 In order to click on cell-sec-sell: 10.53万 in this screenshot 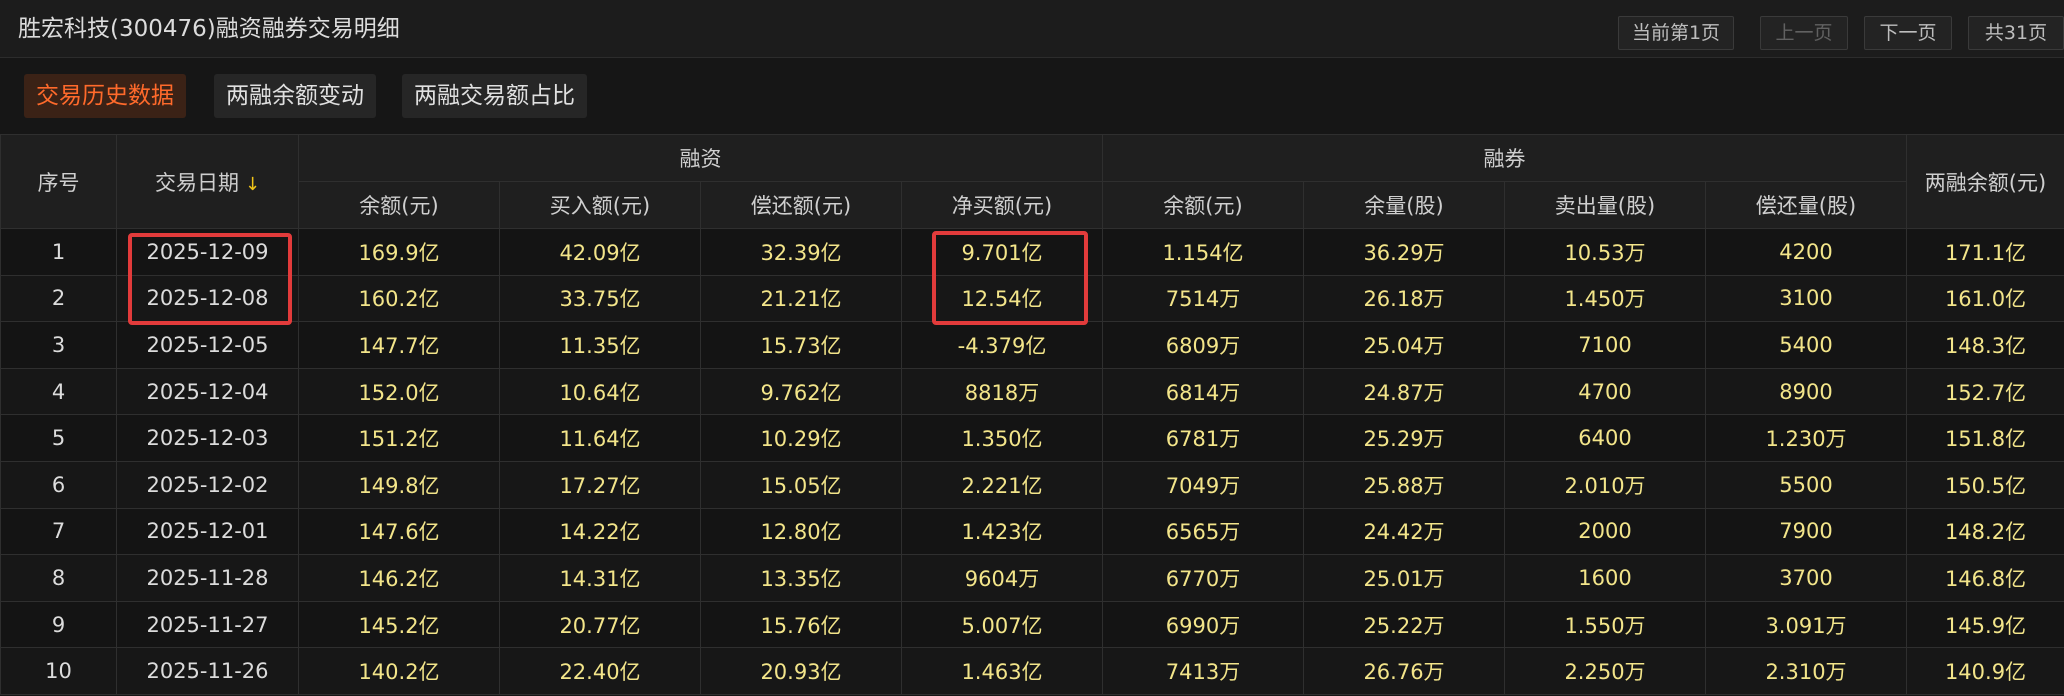, I will do `click(1605, 252)`.